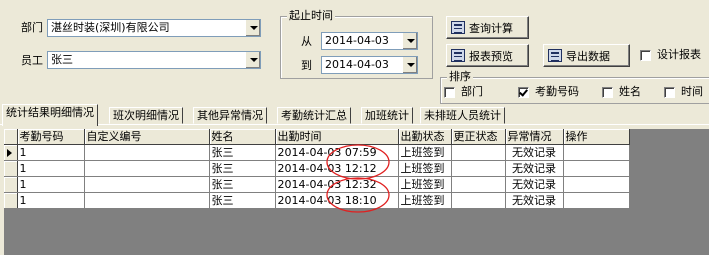 The height and width of the screenshot is (255, 709). I want to click on query-calc-button: 查询计算, so click(487, 27).